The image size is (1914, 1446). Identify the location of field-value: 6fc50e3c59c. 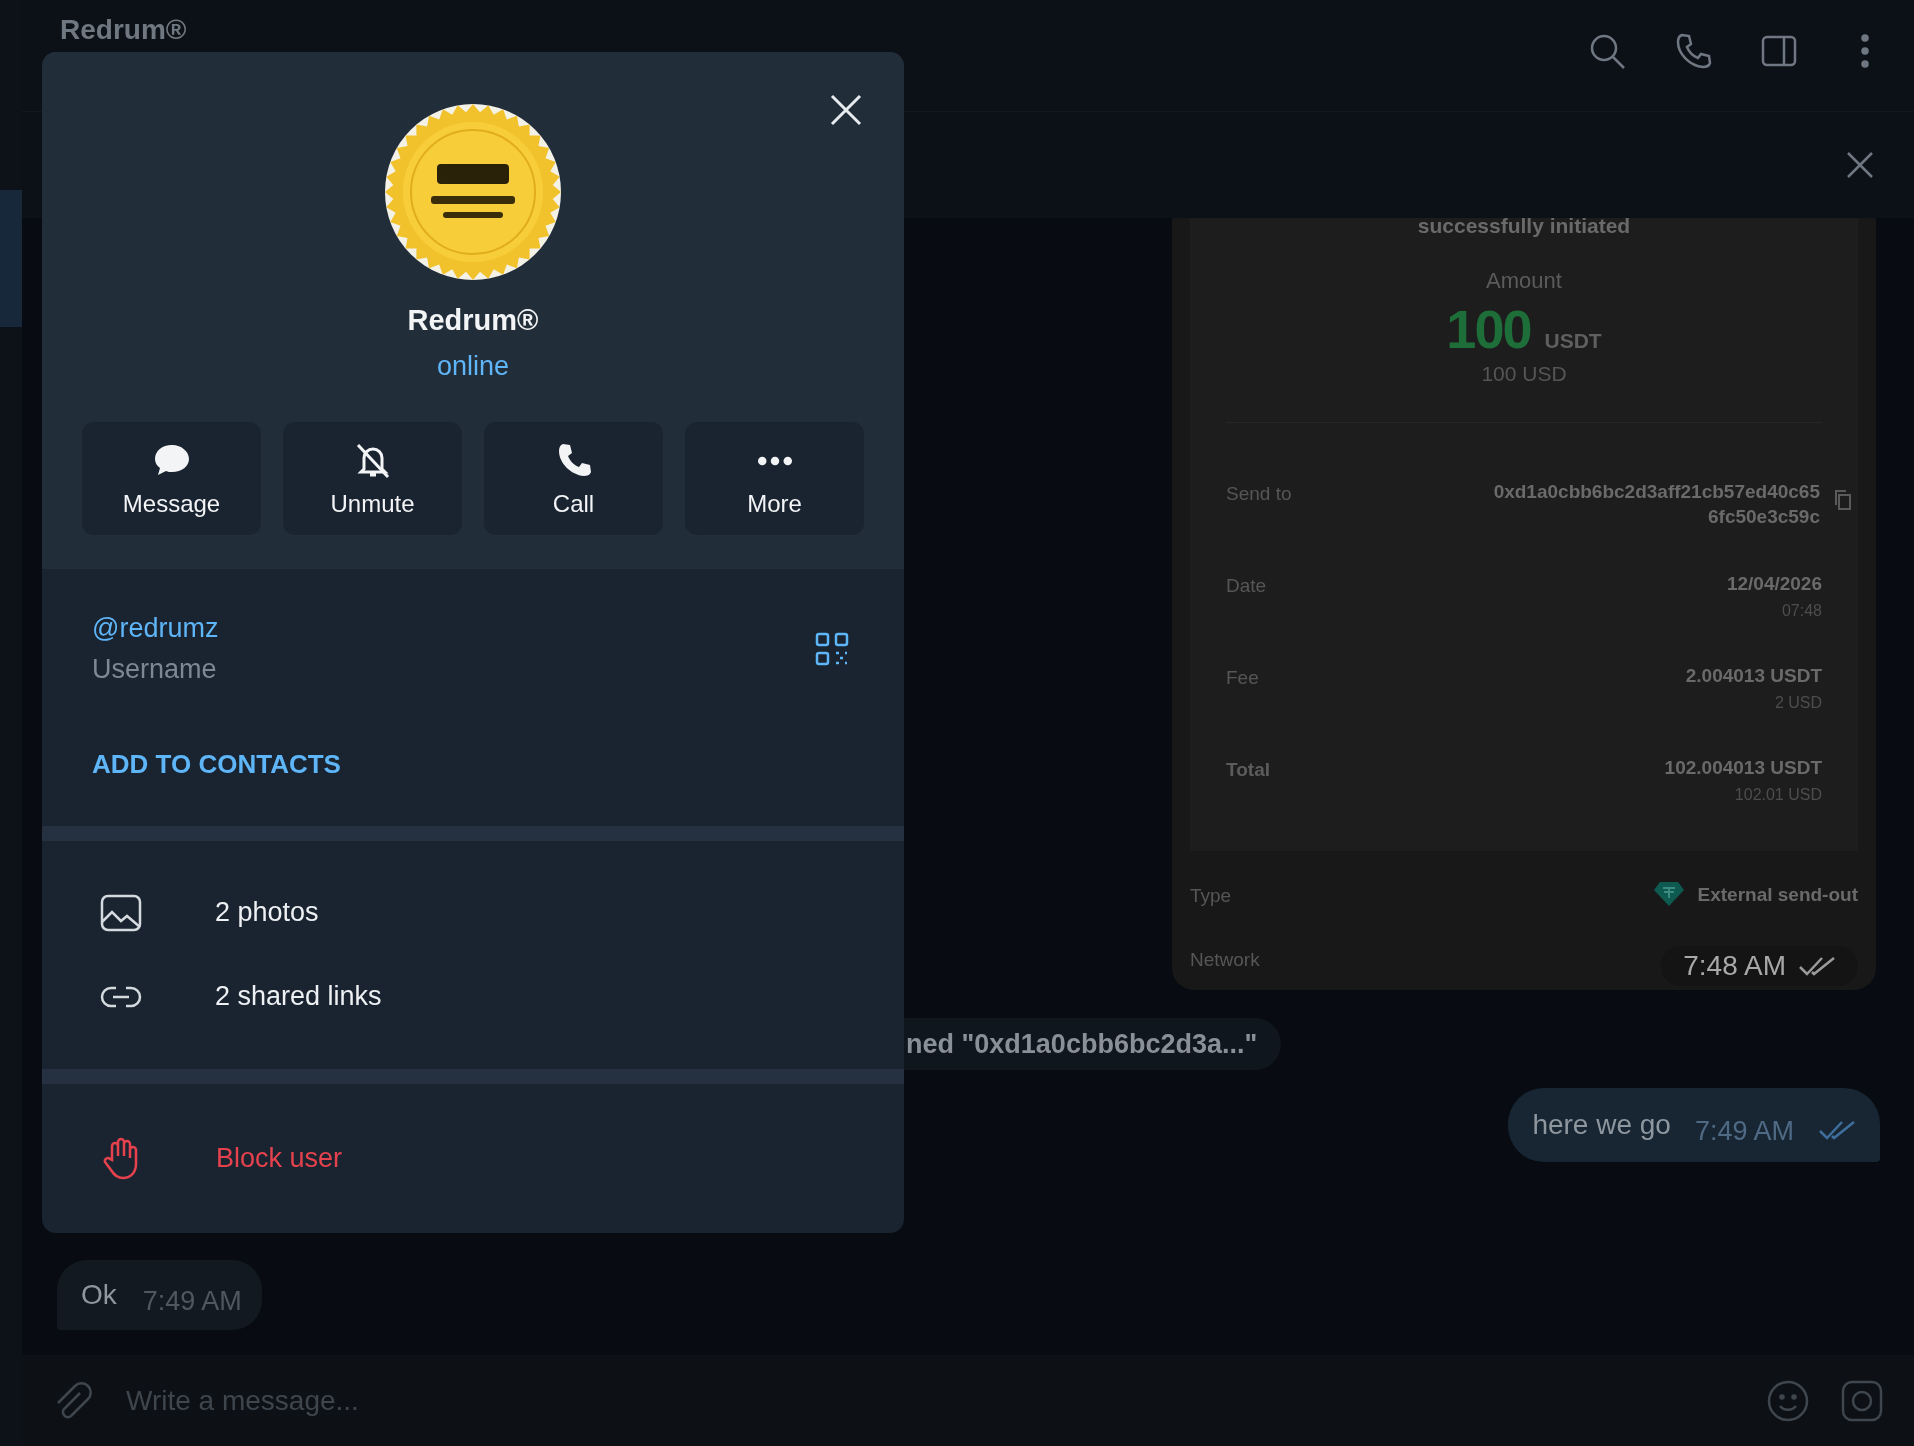
(1764, 517).